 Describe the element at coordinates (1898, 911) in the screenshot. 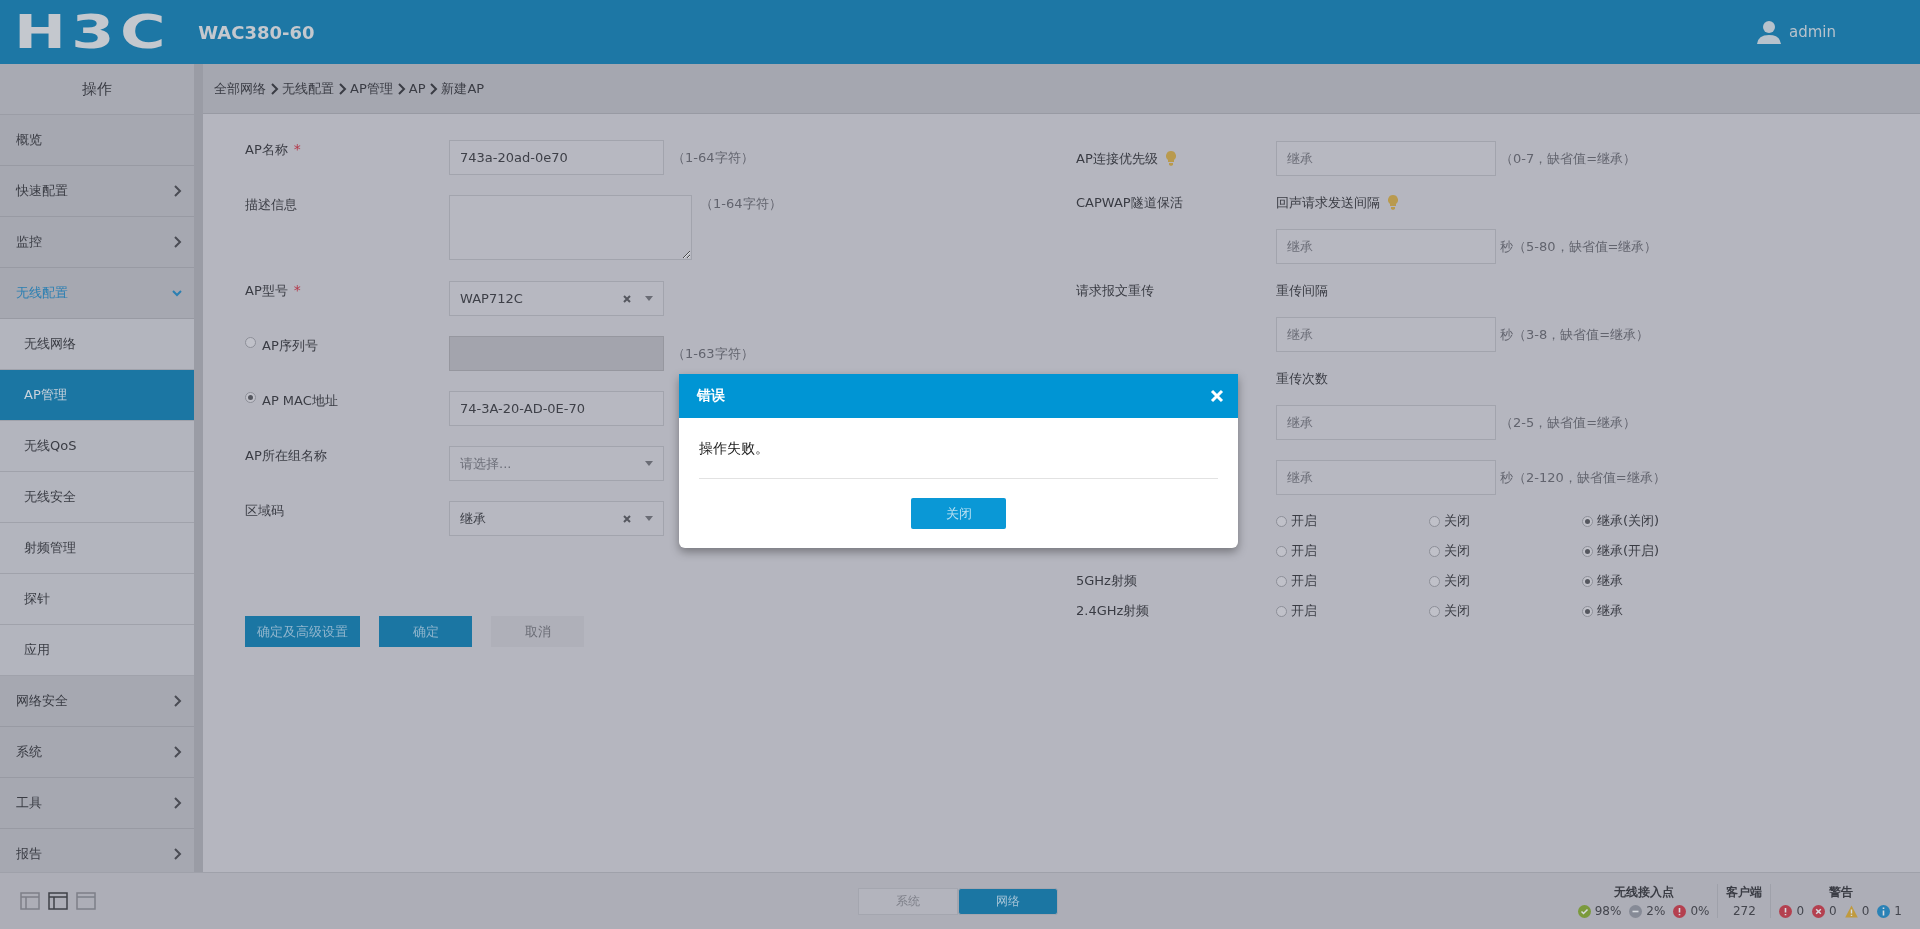

I see `status-value: 1` at that location.